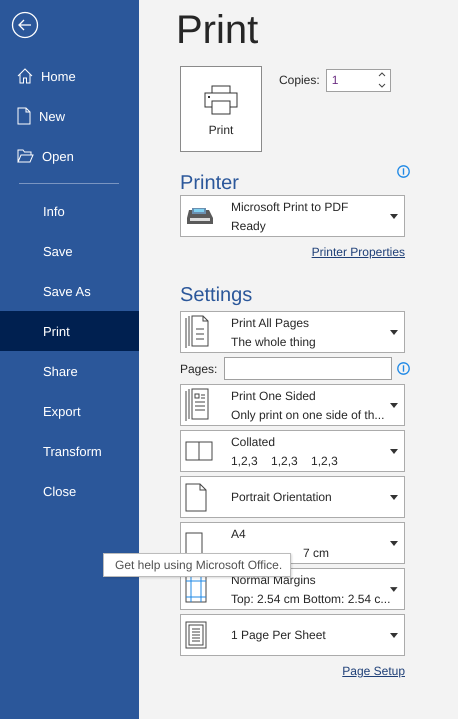  What do you see at coordinates (199, 369) in the screenshot?
I see `pages-label: Pages:` at bounding box center [199, 369].